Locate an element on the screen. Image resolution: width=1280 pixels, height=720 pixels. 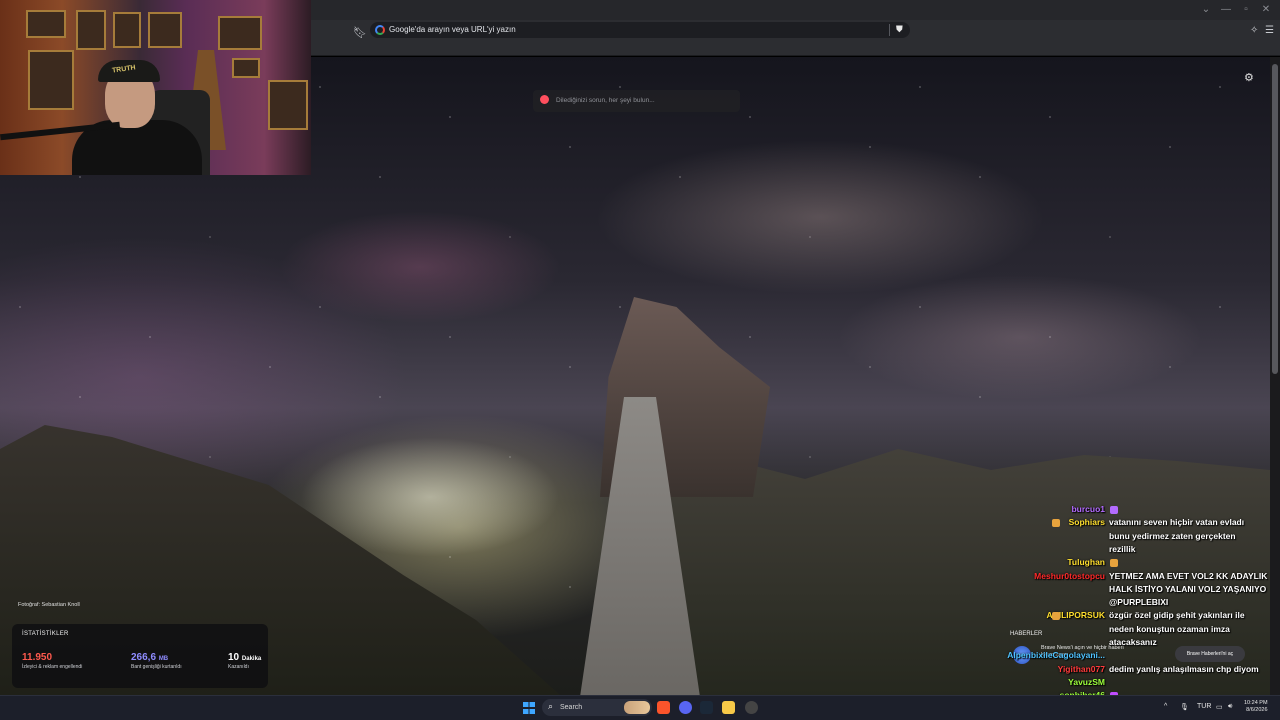
chat-message: YETMEZ AMA EVET VOL2 KK ADAYLIK is located at coordinates (1188, 576).